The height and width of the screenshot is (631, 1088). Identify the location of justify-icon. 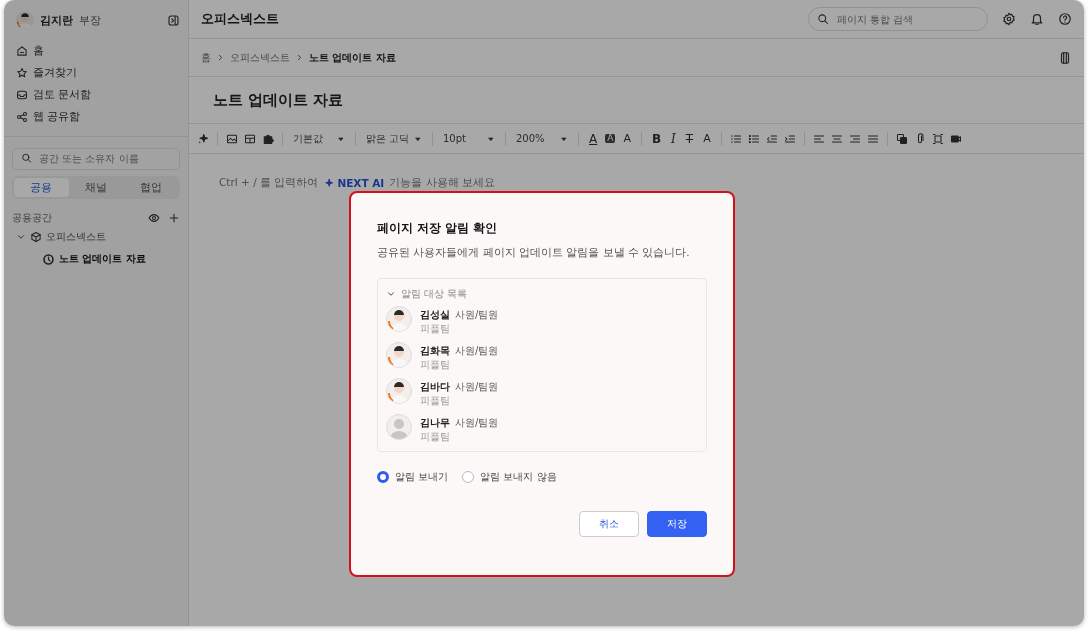
(872, 138).